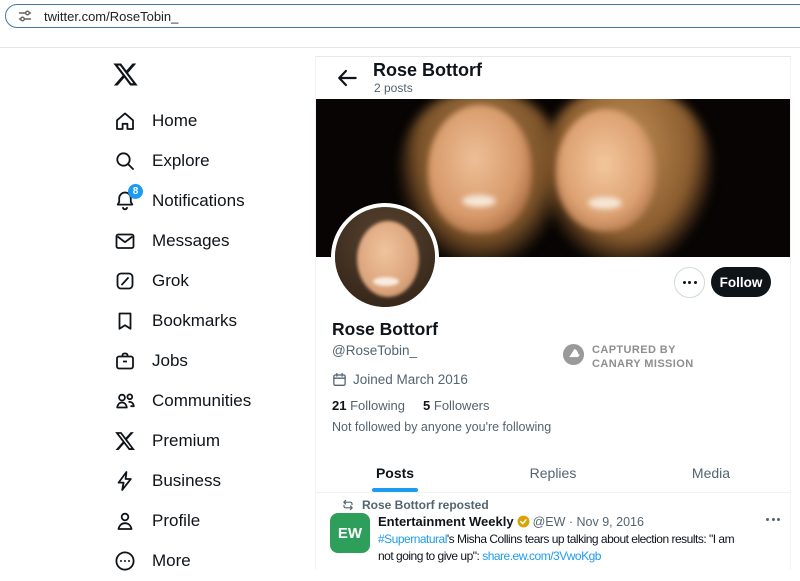  I want to click on sidebar-item-grok: Grok, so click(210, 281).